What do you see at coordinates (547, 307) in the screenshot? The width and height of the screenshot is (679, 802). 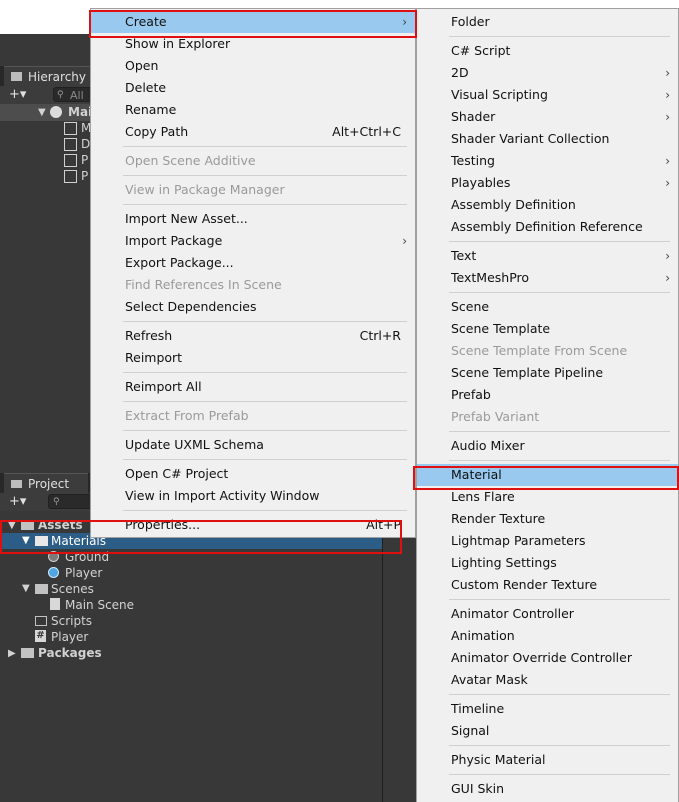 I see `create-submenu-item: Scene` at bounding box center [547, 307].